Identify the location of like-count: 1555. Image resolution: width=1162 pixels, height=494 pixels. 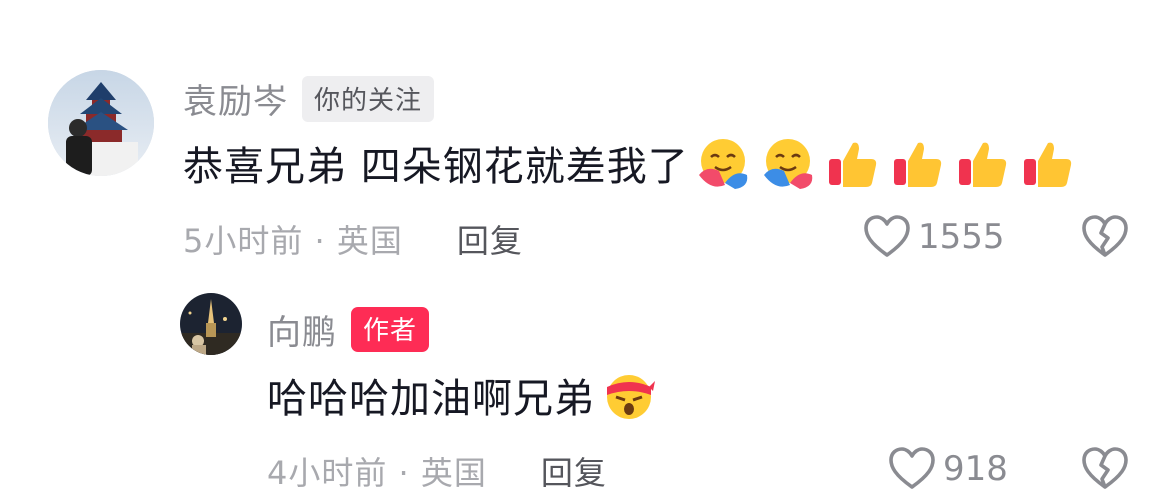
(961, 237).